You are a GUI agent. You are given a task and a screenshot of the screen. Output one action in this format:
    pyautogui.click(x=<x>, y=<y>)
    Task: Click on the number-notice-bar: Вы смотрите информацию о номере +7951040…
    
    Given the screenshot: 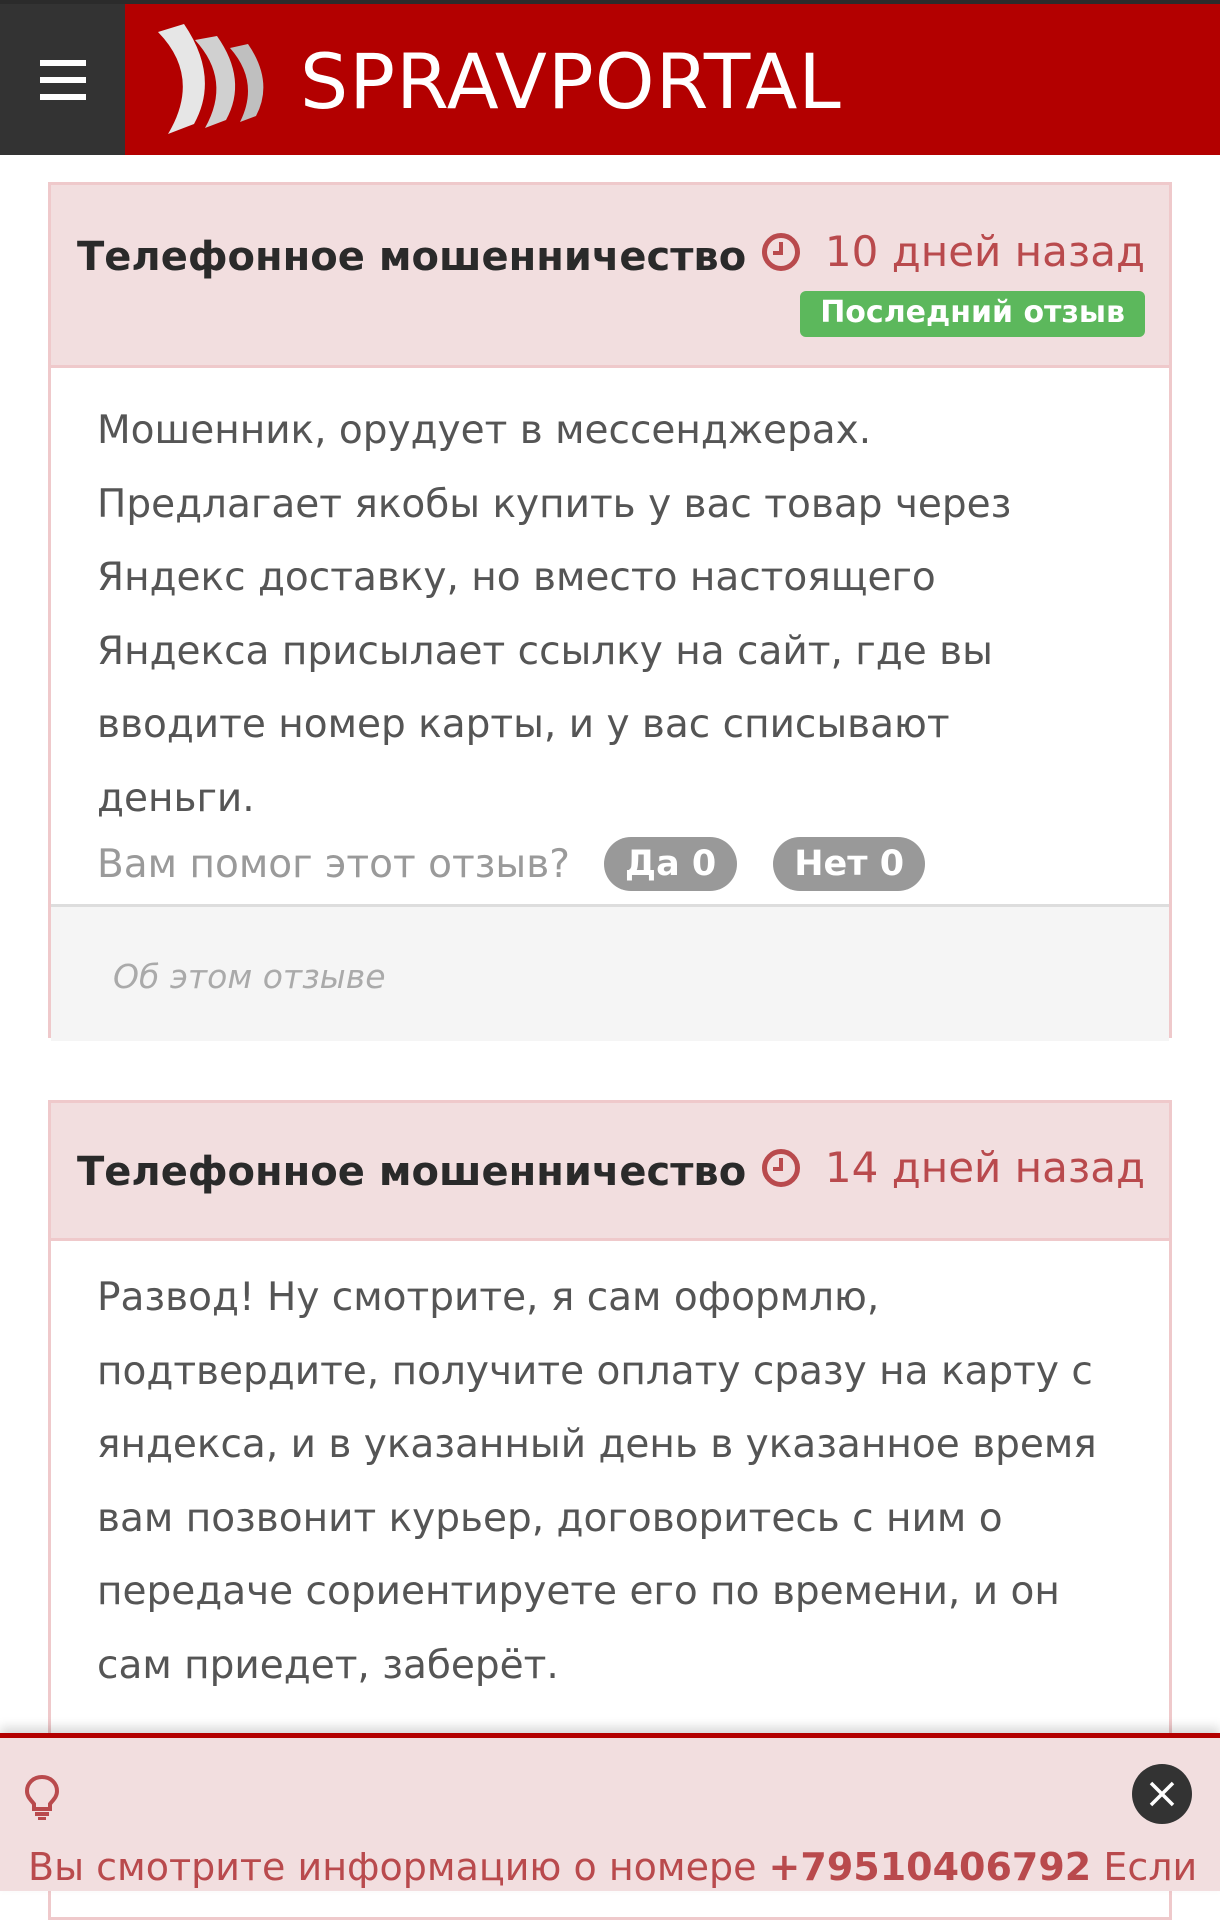 What is the action you would take?
    pyautogui.click(x=610, y=1812)
    